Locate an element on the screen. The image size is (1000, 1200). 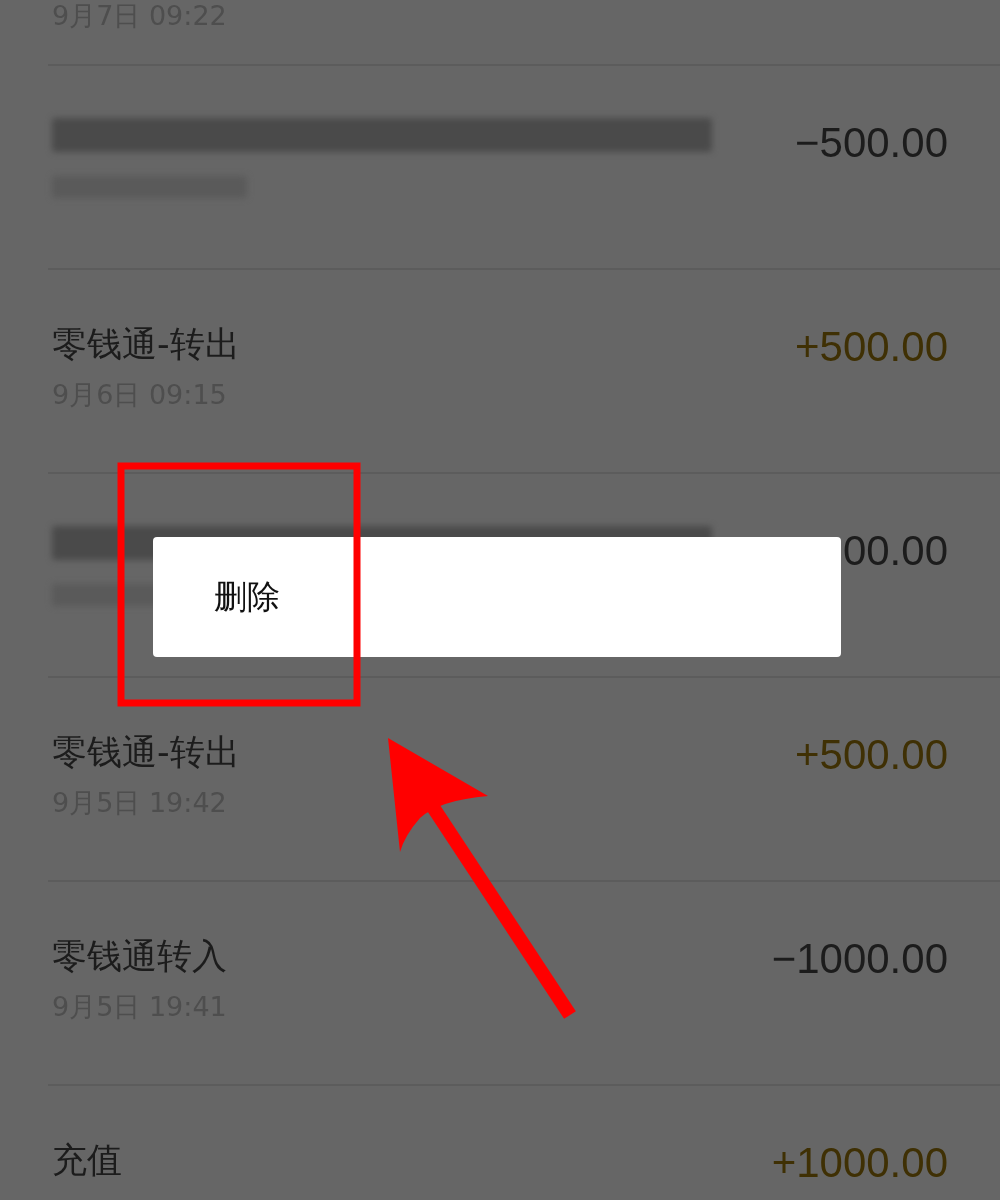
amount: +1000.00 is located at coordinates (859, 1163).